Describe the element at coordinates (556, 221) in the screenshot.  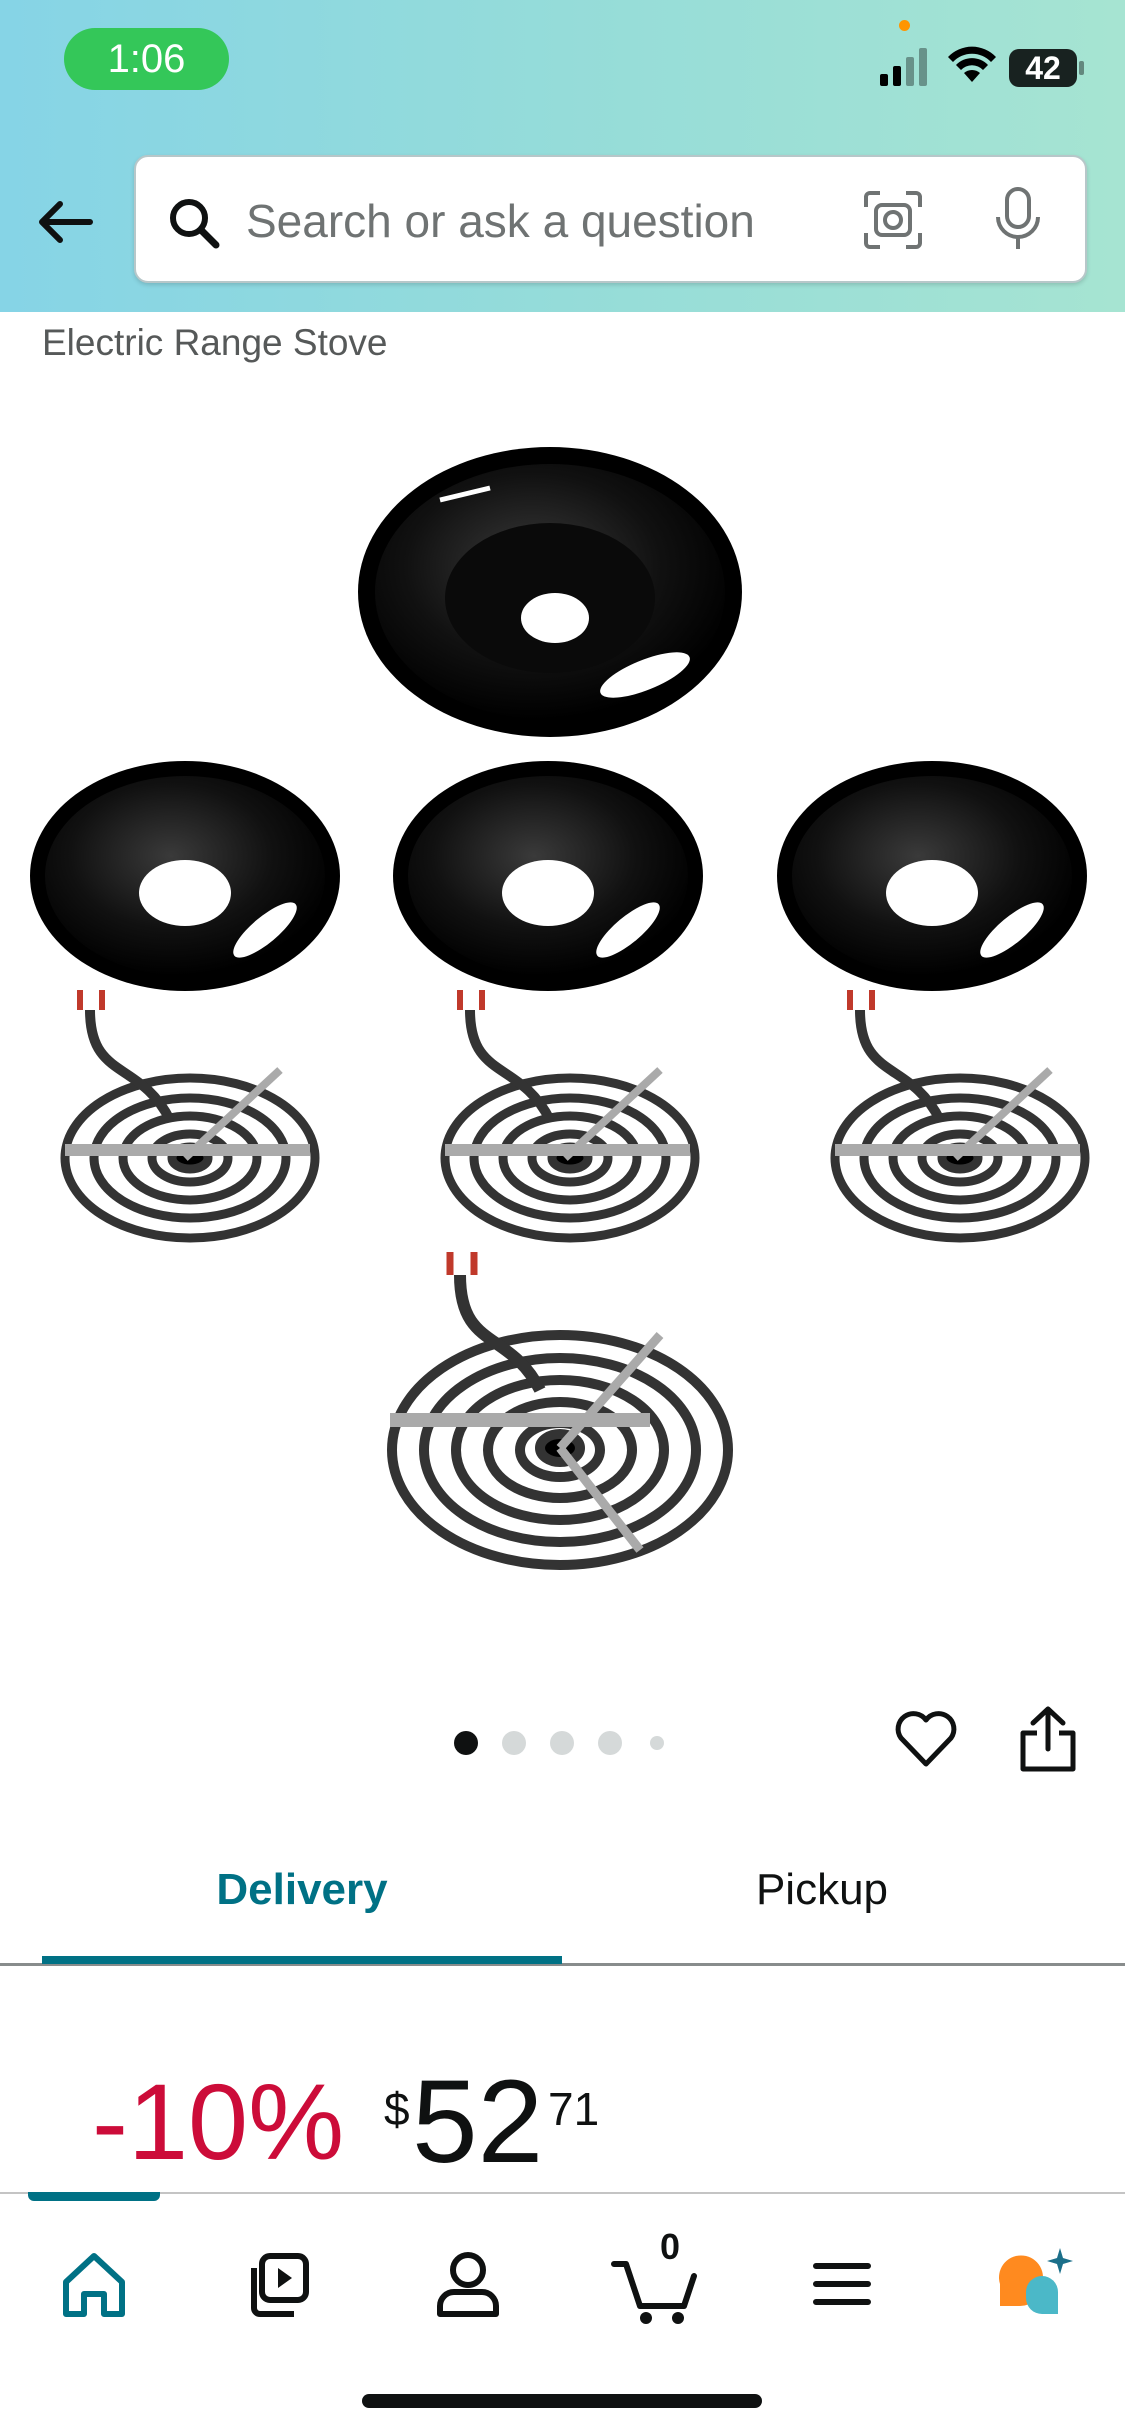
I see `search-input` at that location.